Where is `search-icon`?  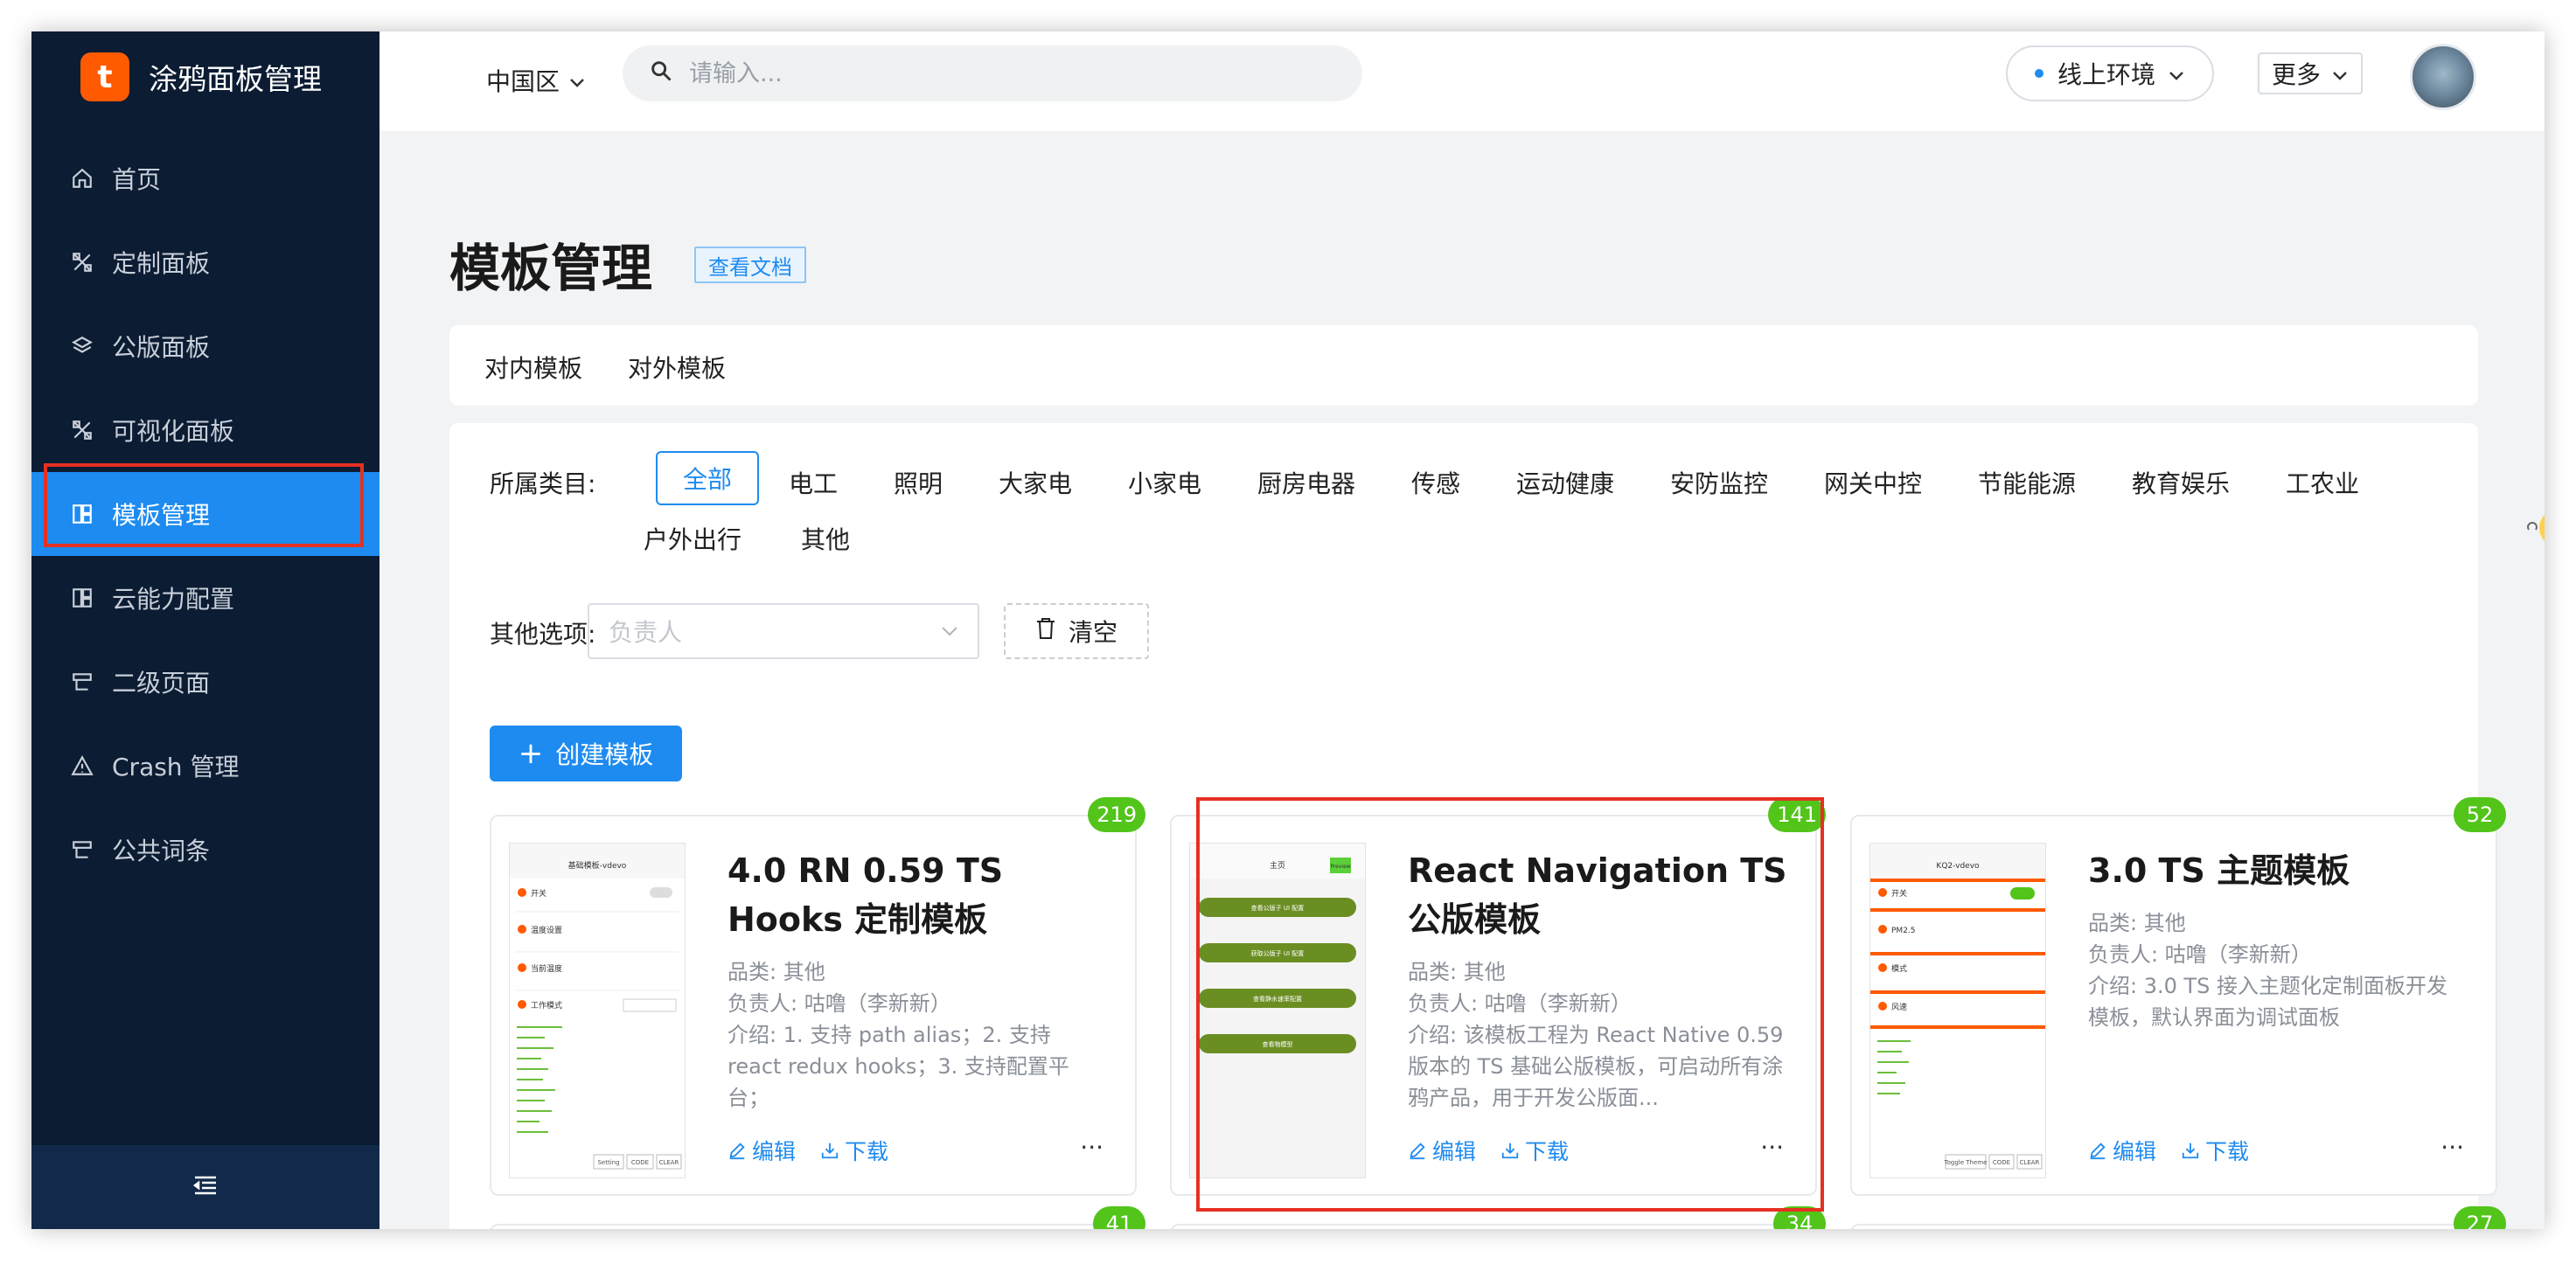 search-icon is located at coordinates (661, 74).